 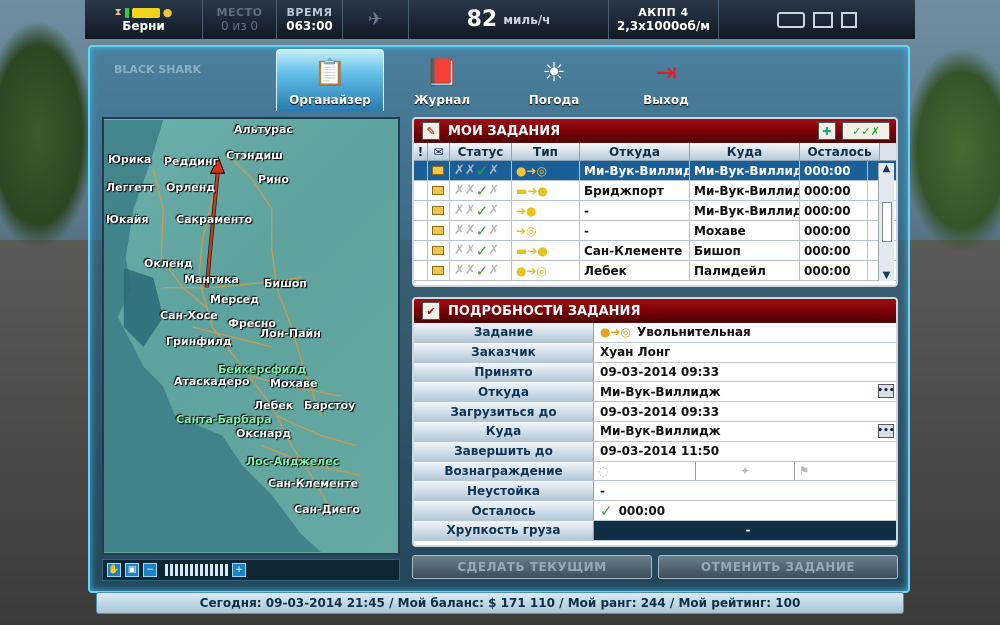 I want to click on hud-time-label: ВРЕМЯ, so click(x=309, y=12).